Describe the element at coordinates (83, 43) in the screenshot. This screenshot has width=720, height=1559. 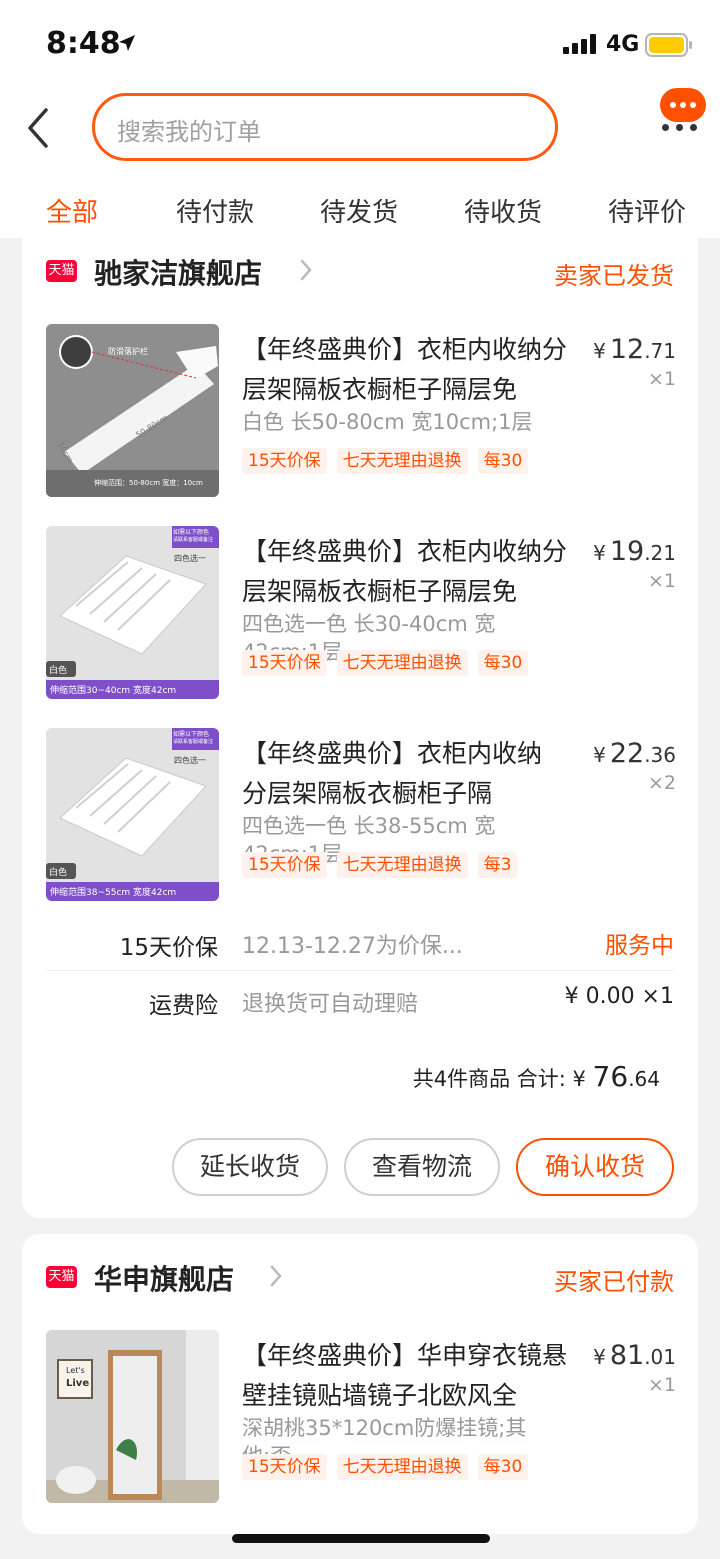
I see `status-time: 8:48` at that location.